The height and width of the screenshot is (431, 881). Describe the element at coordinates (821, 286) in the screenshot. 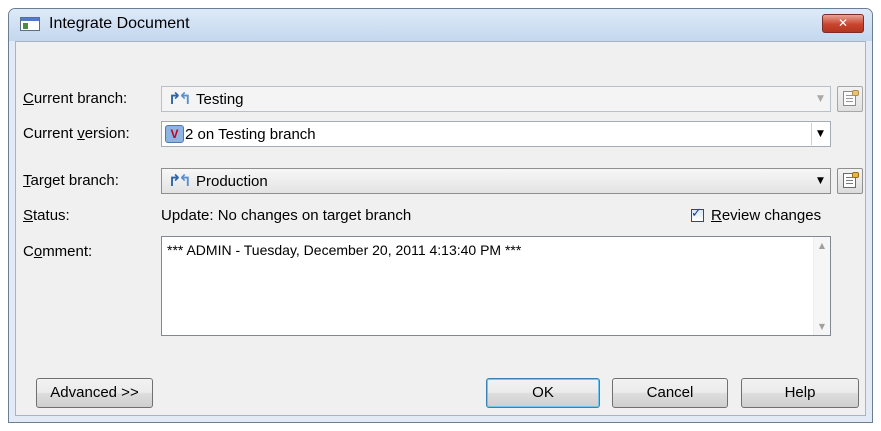

I see `comment-scrollbar: ▲ ▼` at that location.